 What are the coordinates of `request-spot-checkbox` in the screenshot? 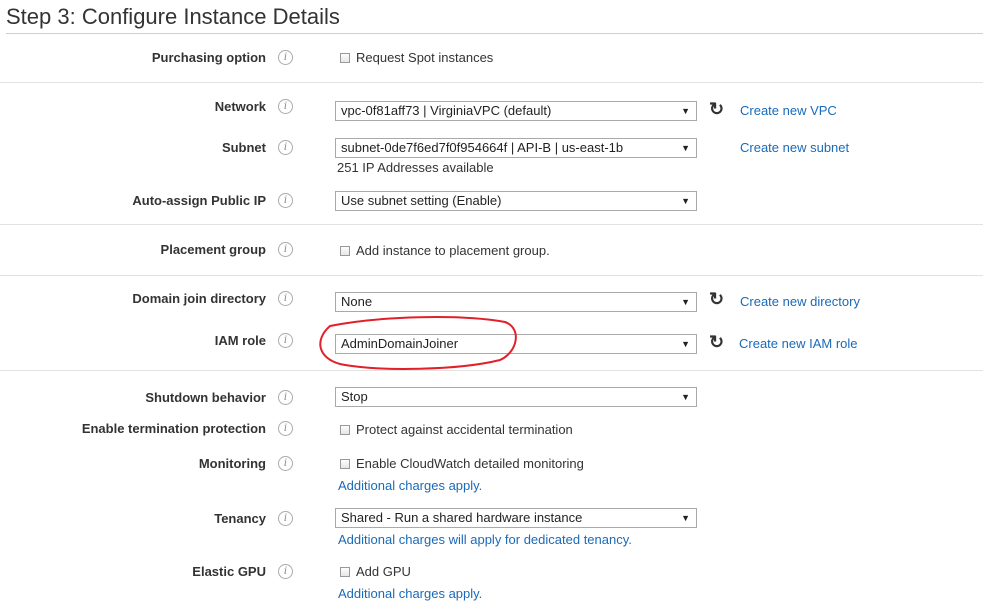 It's located at (345, 58).